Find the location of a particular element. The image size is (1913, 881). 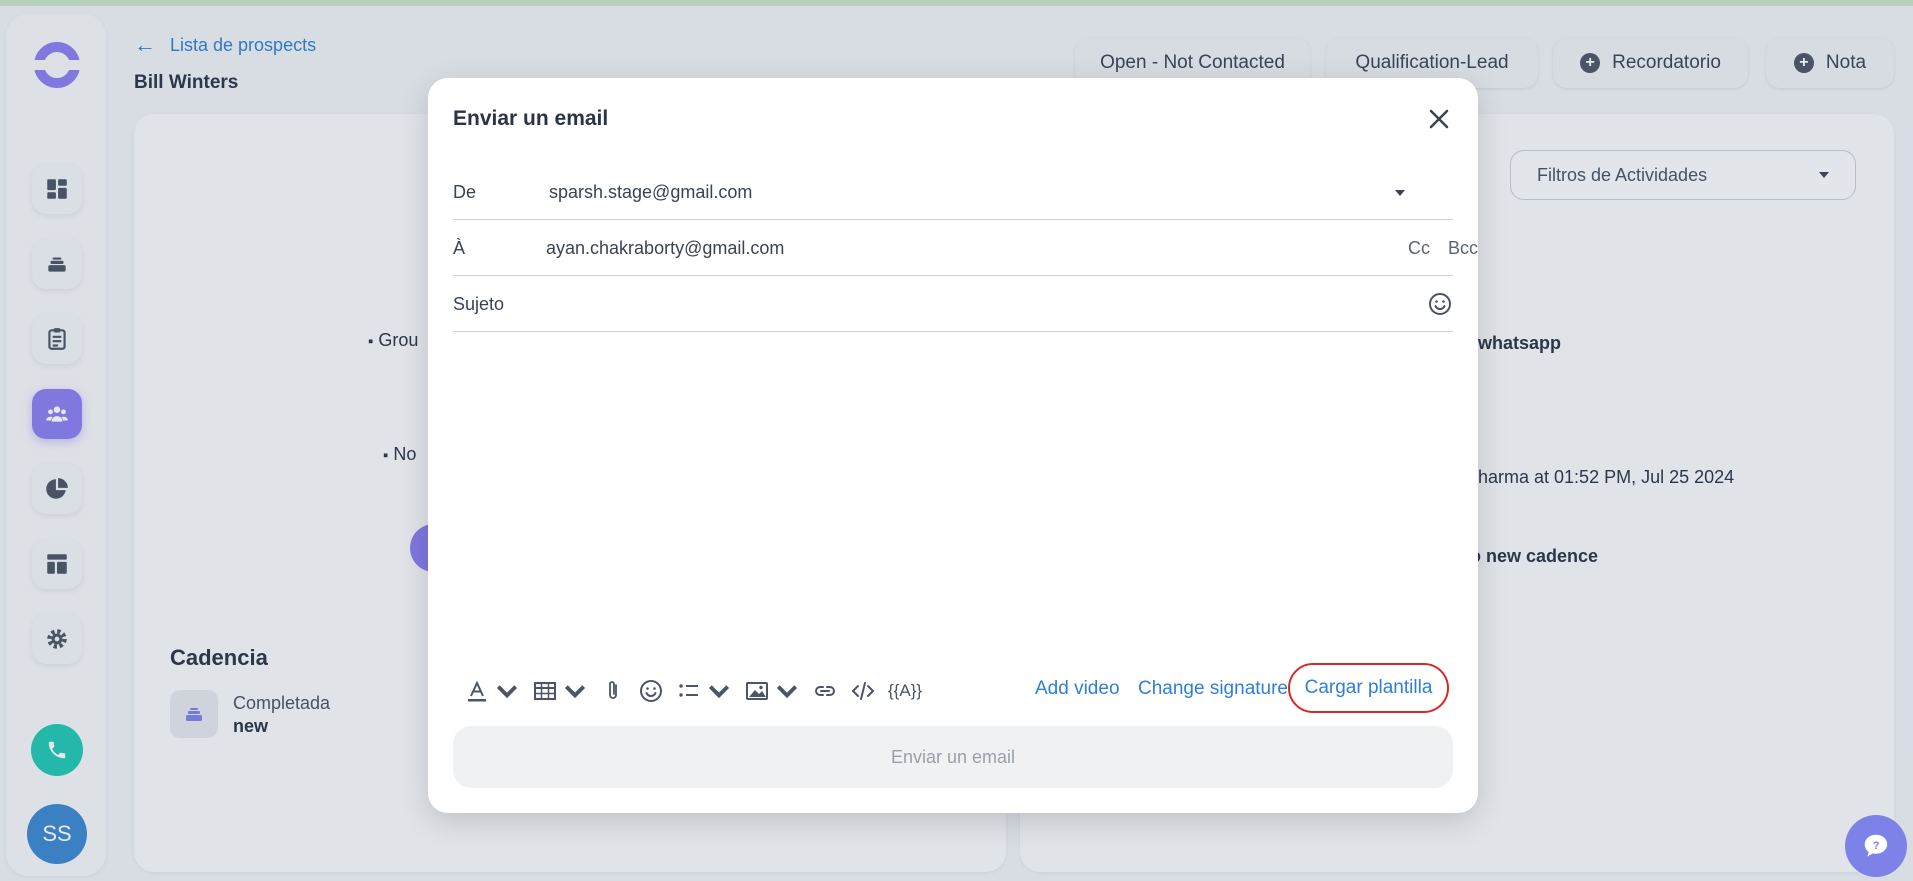

image-icon is located at coordinates (757, 691).